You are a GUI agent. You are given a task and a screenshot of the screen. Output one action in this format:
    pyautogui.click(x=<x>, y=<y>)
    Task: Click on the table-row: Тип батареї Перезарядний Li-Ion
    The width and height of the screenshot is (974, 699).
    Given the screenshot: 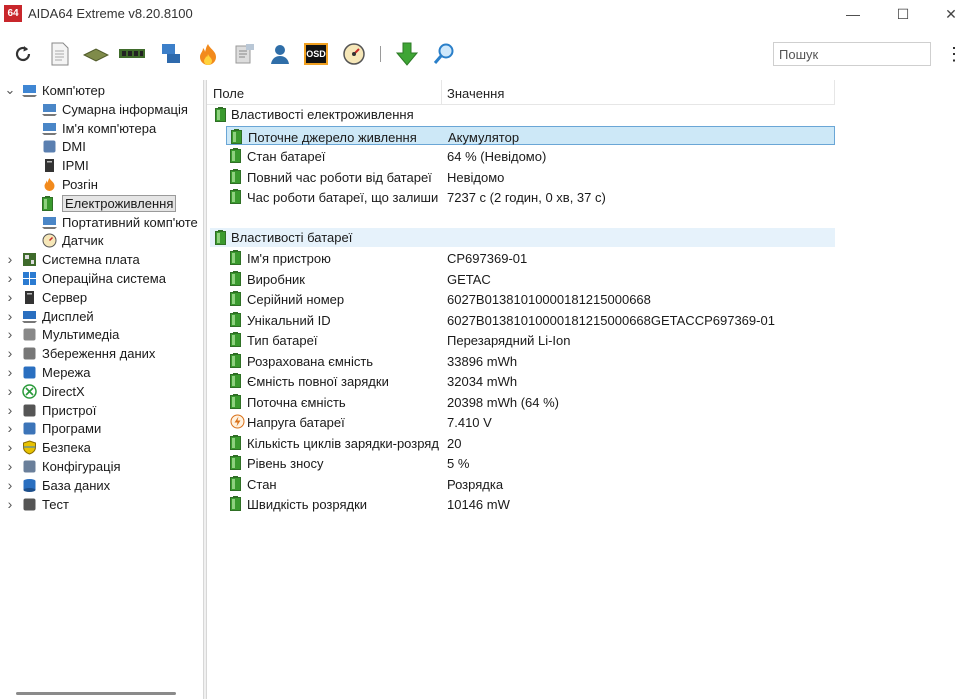 What is the action you would take?
    pyautogui.click(x=530, y=339)
    